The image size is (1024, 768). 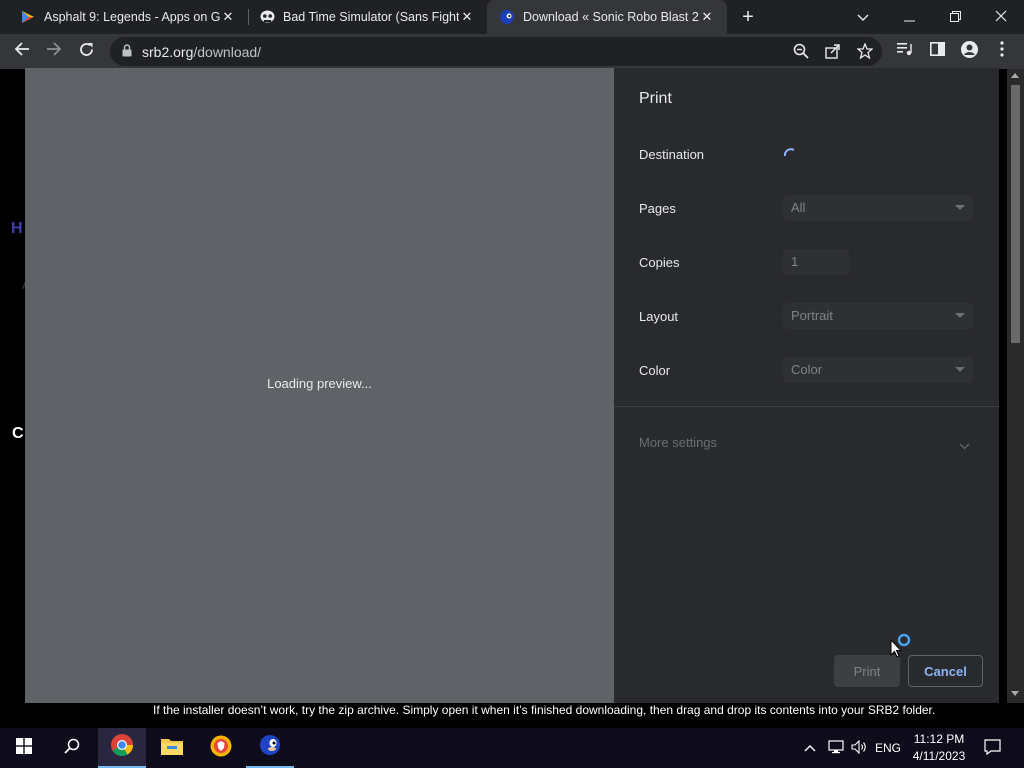 I want to click on minimize-icon, so click(x=909, y=17).